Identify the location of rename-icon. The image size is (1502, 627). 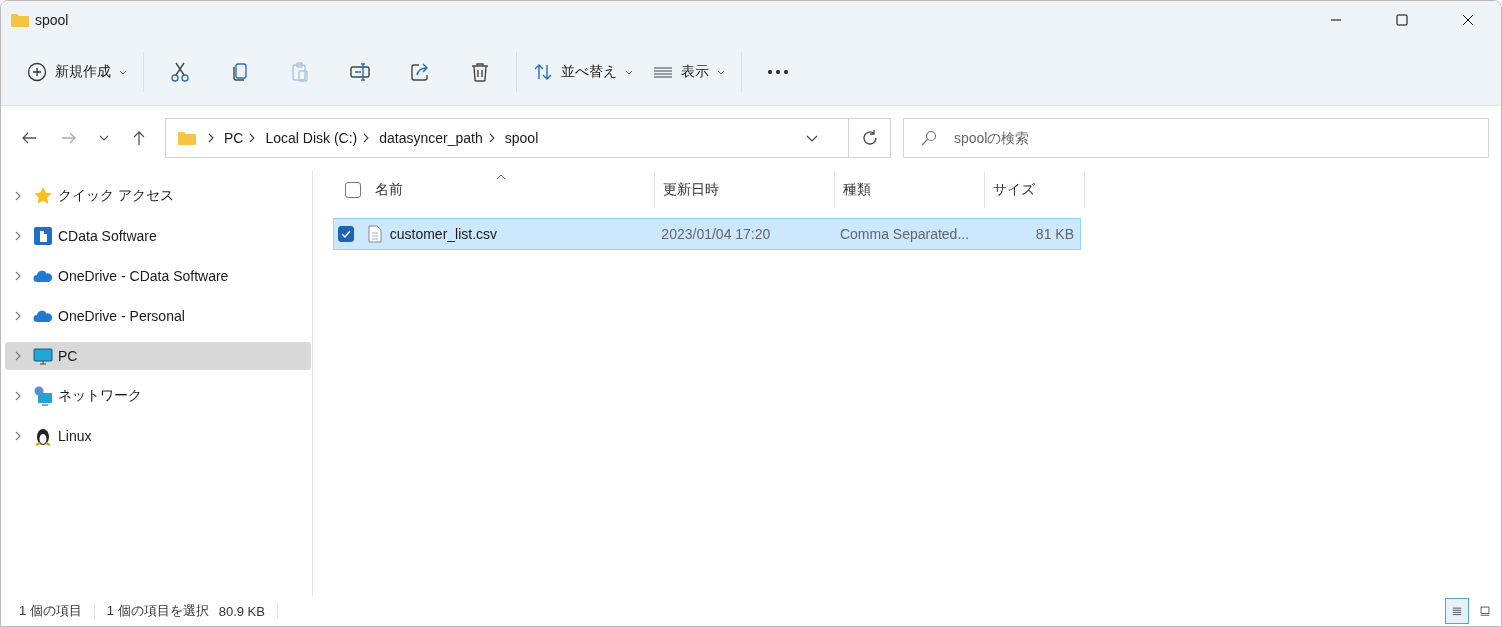
(360, 72).